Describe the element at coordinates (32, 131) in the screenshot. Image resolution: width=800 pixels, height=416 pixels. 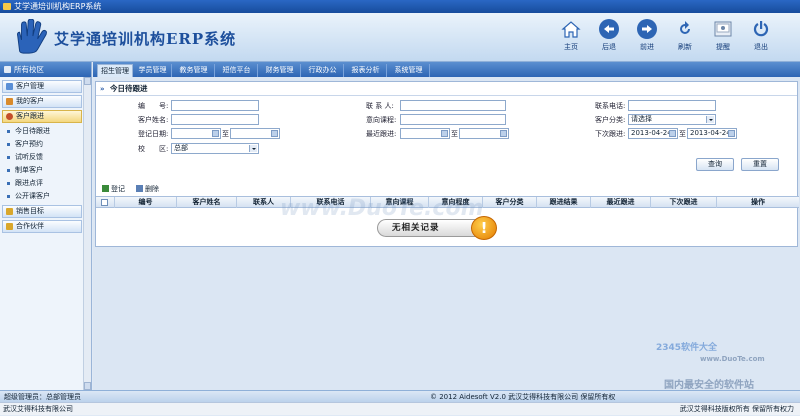
I see `sidebar-item-label: 今日待跟进` at that location.